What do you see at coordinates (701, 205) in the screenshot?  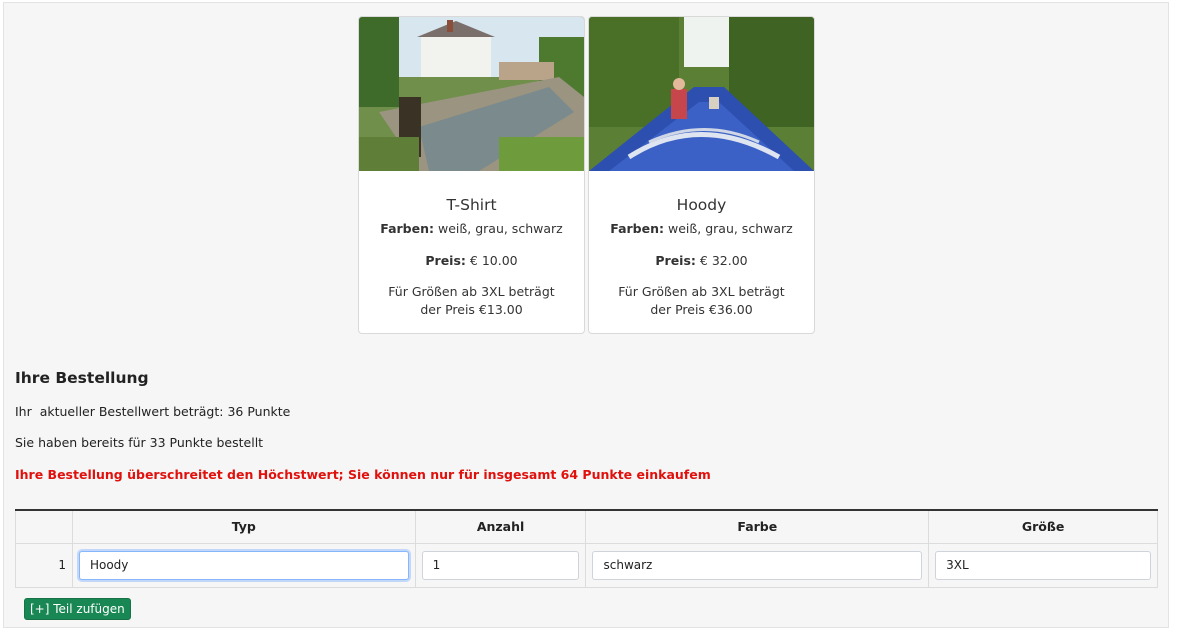 I see `product-title: Hoody` at bounding box center [701, 205].